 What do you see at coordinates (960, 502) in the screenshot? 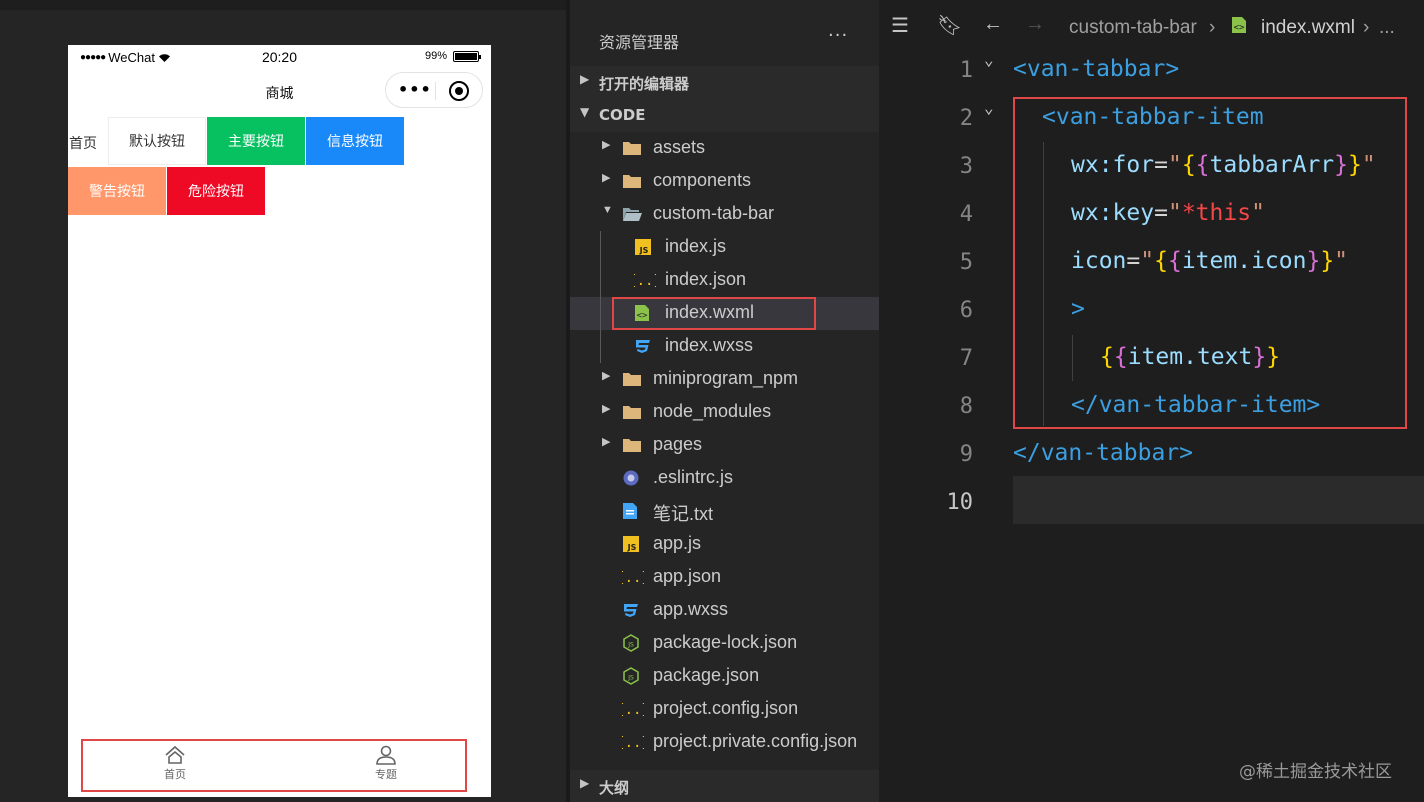
I see `line-number: 10` at bounding box center [960, 502].